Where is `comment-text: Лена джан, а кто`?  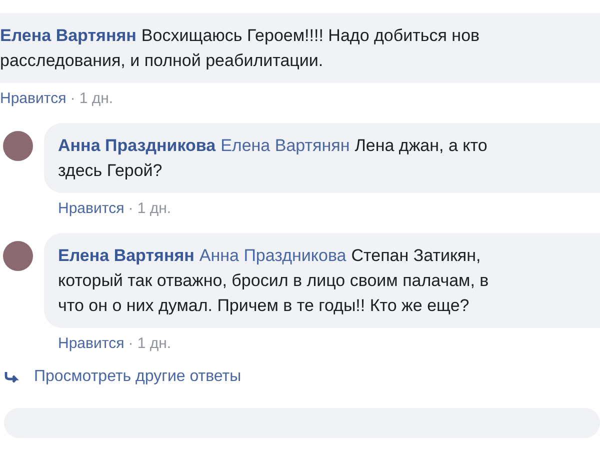
comment-text: Лена джан, а кто is located at coordinates (421, 145).